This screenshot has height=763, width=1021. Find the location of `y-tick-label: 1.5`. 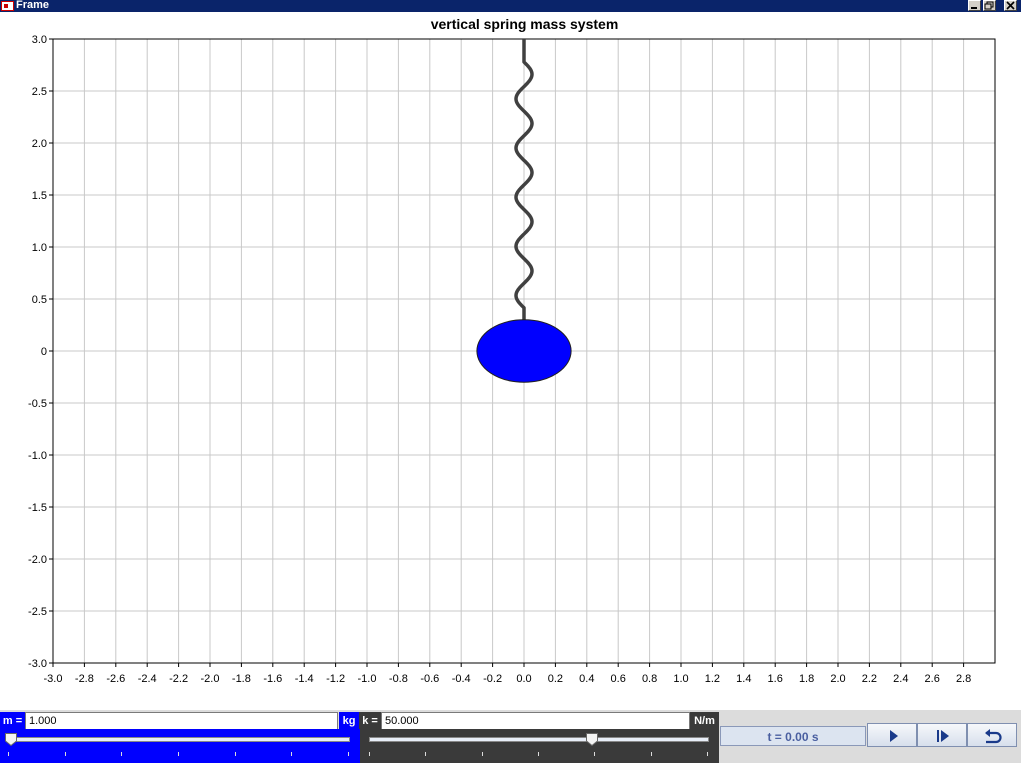

y-tick-label: 1.5 is located at coordinates (39, 196).